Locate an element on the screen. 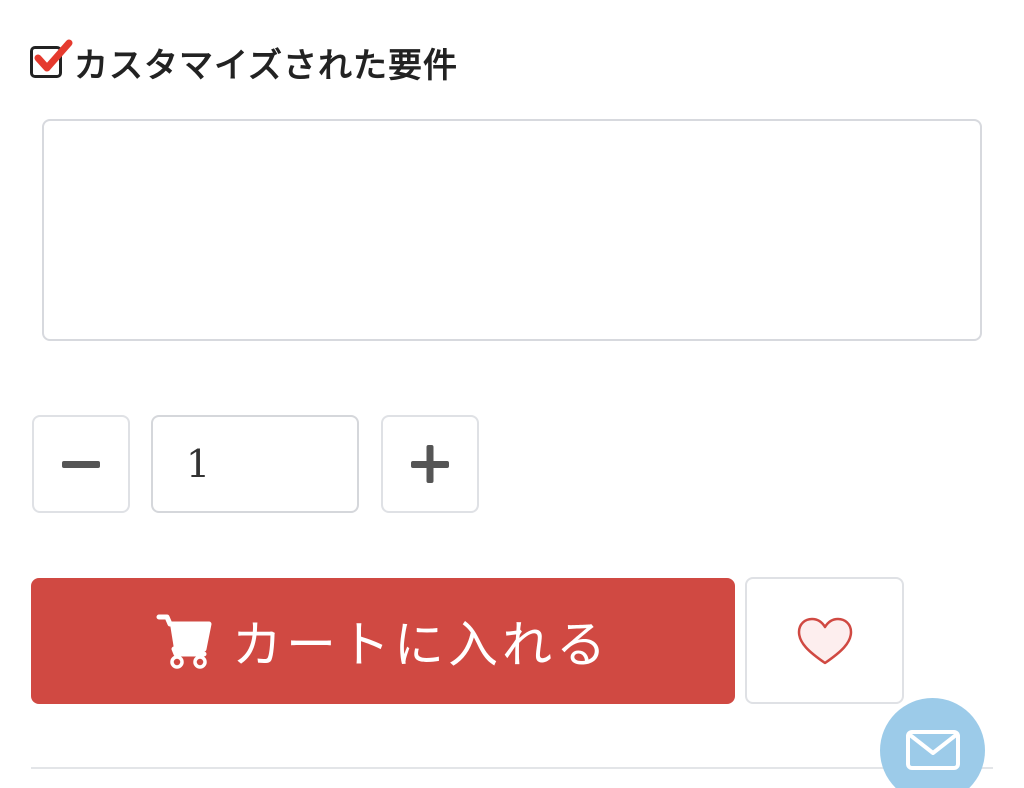  mail-icon is located at coordinates (932, 750).